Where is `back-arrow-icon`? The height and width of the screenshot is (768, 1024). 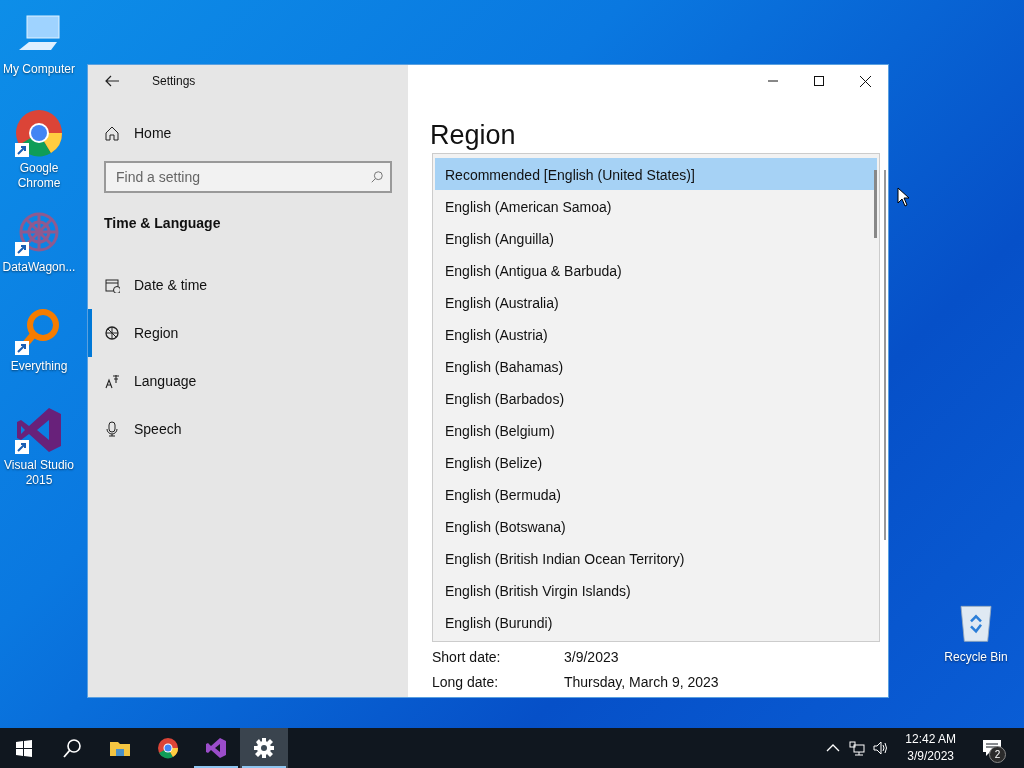
back-arrow-icon is located at coordinates (112, 81).